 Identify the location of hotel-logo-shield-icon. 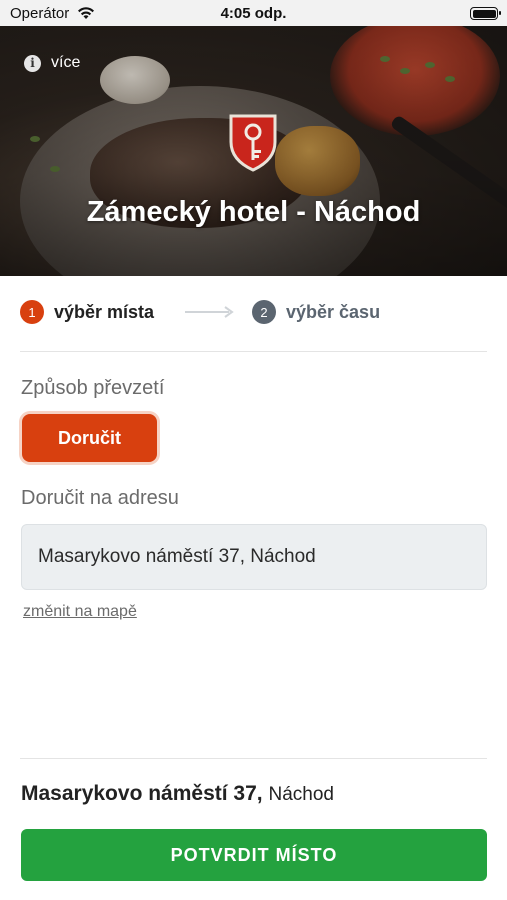
(253, 144).